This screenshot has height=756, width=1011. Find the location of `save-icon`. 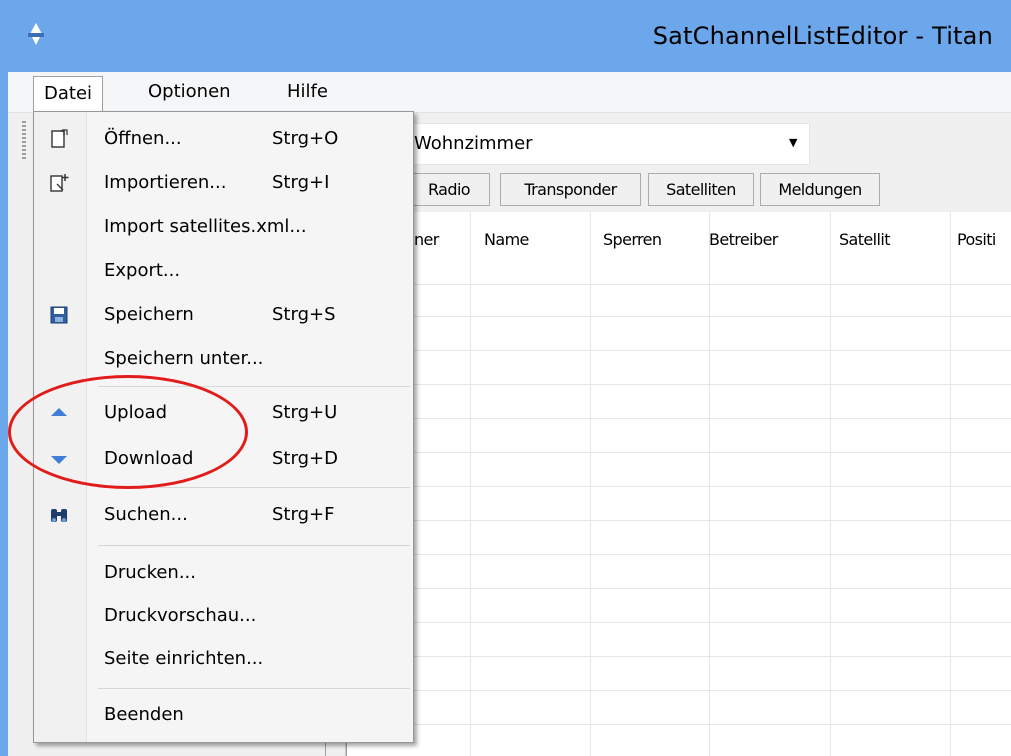

save-icon is located at coordinates (59, 315).